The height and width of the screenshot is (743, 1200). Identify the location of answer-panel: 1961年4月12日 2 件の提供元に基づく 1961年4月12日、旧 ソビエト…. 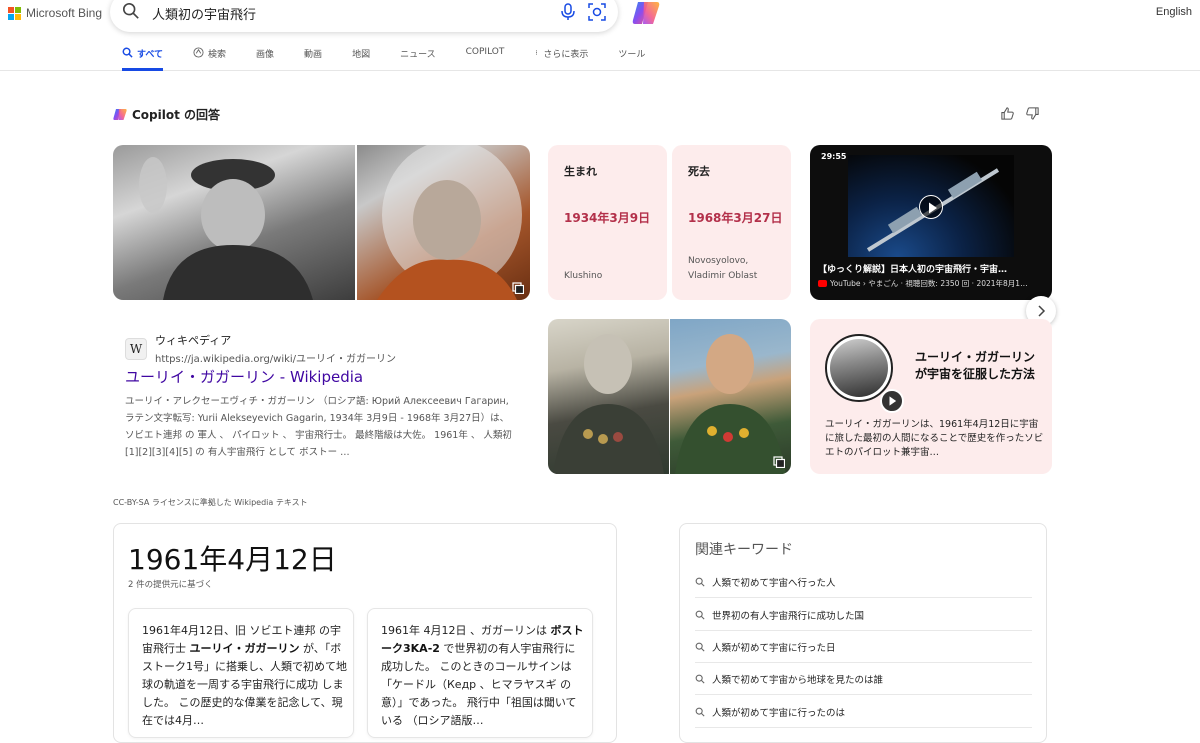
(365, 633).